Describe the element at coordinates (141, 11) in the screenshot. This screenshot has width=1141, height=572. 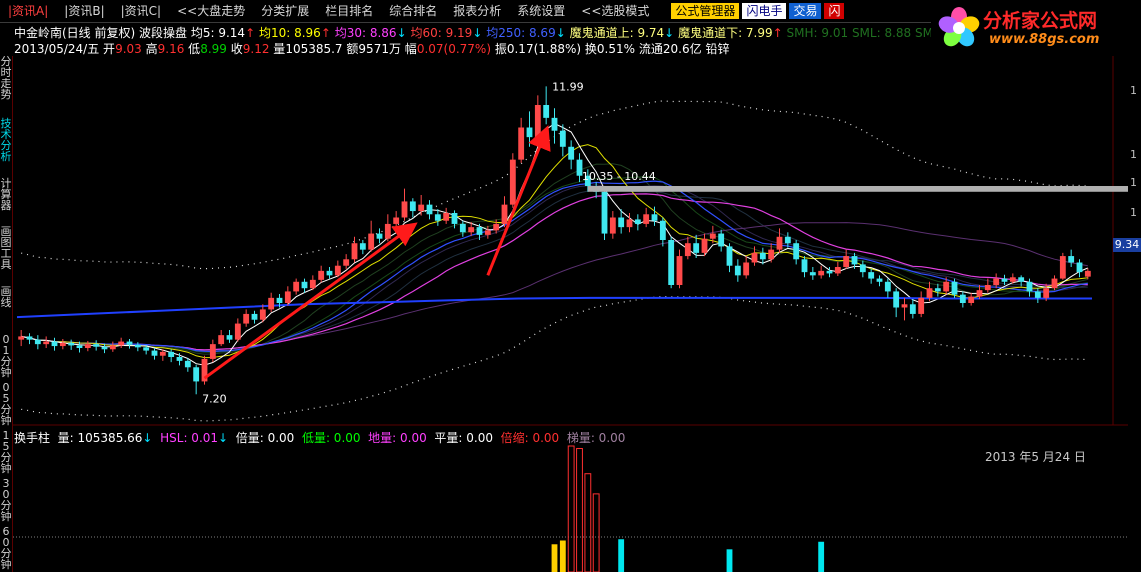
I see `menu-info-c: |资讯C|` at that location.